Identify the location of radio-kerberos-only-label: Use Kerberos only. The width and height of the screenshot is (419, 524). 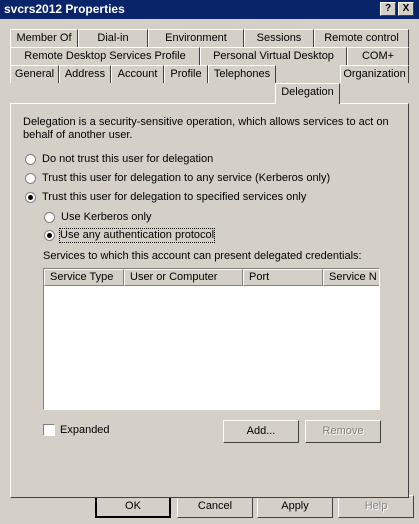
(106, 217).